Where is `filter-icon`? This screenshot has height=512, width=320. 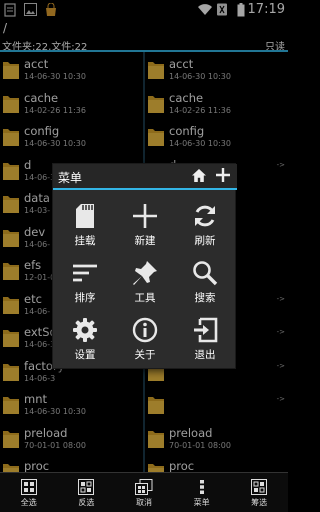
filter-icon is located at coordinates (259, 487).